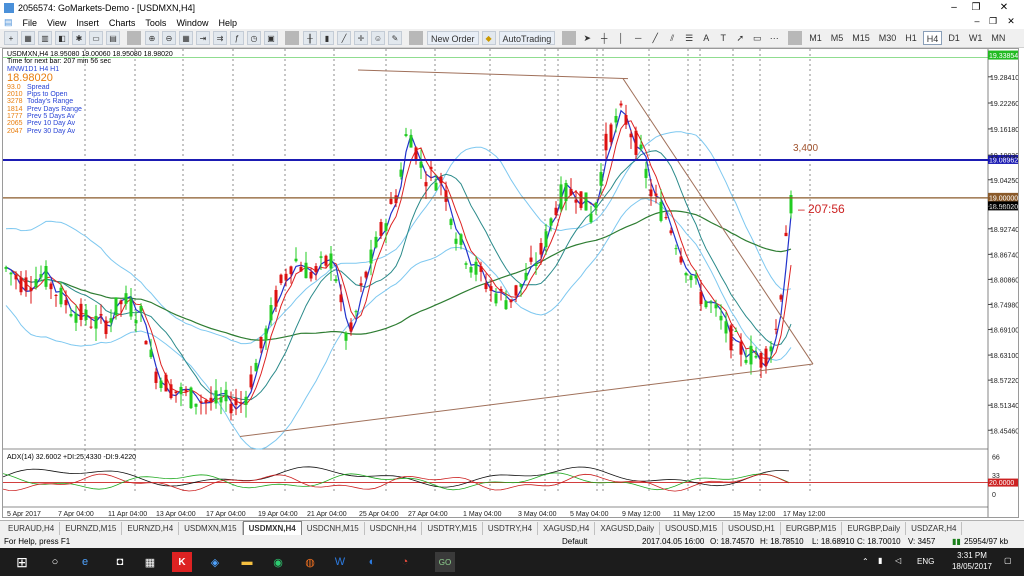 This screenshot has height=576, width=1024. Describe the element at coordinates (152, 38) in the screenshot. I see `zoom-in-icon: ⊕` at that location.